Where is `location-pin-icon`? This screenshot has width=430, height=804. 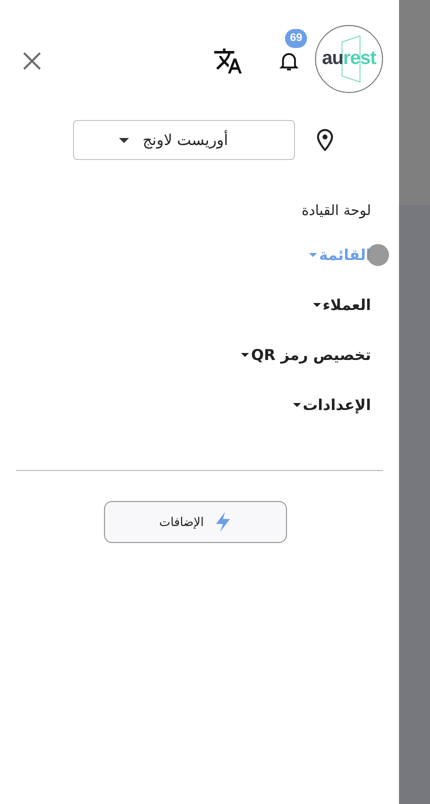
location-pin-icon is located at coordinates (325, 140).